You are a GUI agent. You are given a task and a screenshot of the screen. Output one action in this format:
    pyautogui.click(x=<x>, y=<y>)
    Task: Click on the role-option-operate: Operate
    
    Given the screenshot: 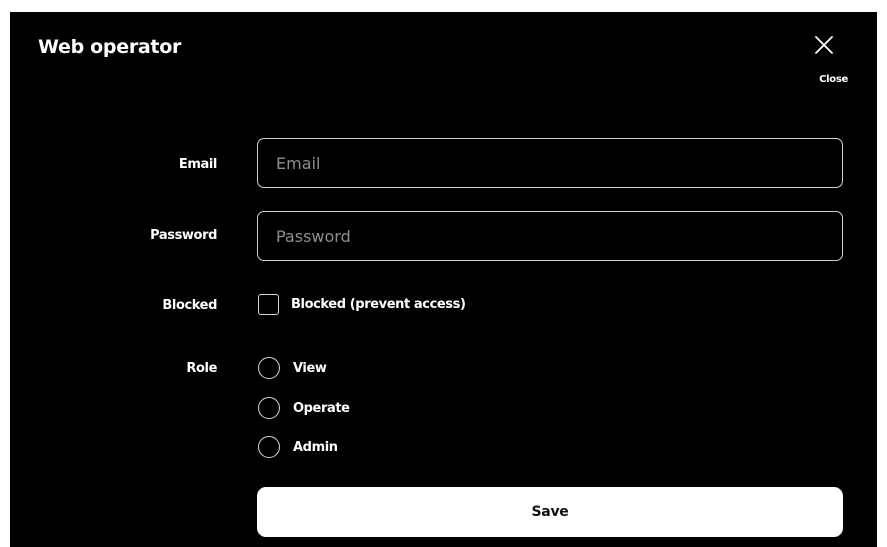 What is the action you would take?
    pyautogui.click(x=304, y=408)
    